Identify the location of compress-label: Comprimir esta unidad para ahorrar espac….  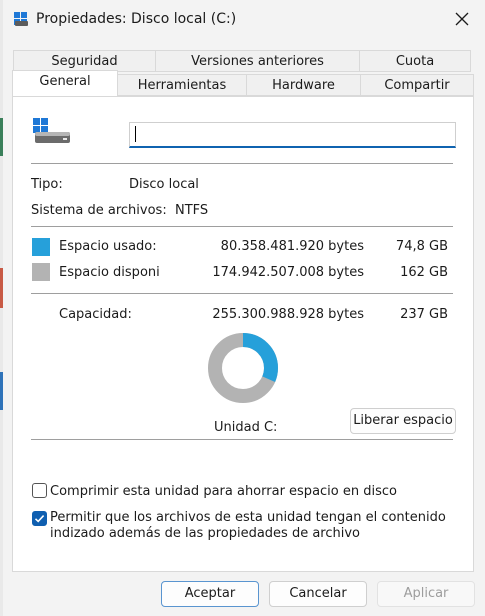
(223, 491).